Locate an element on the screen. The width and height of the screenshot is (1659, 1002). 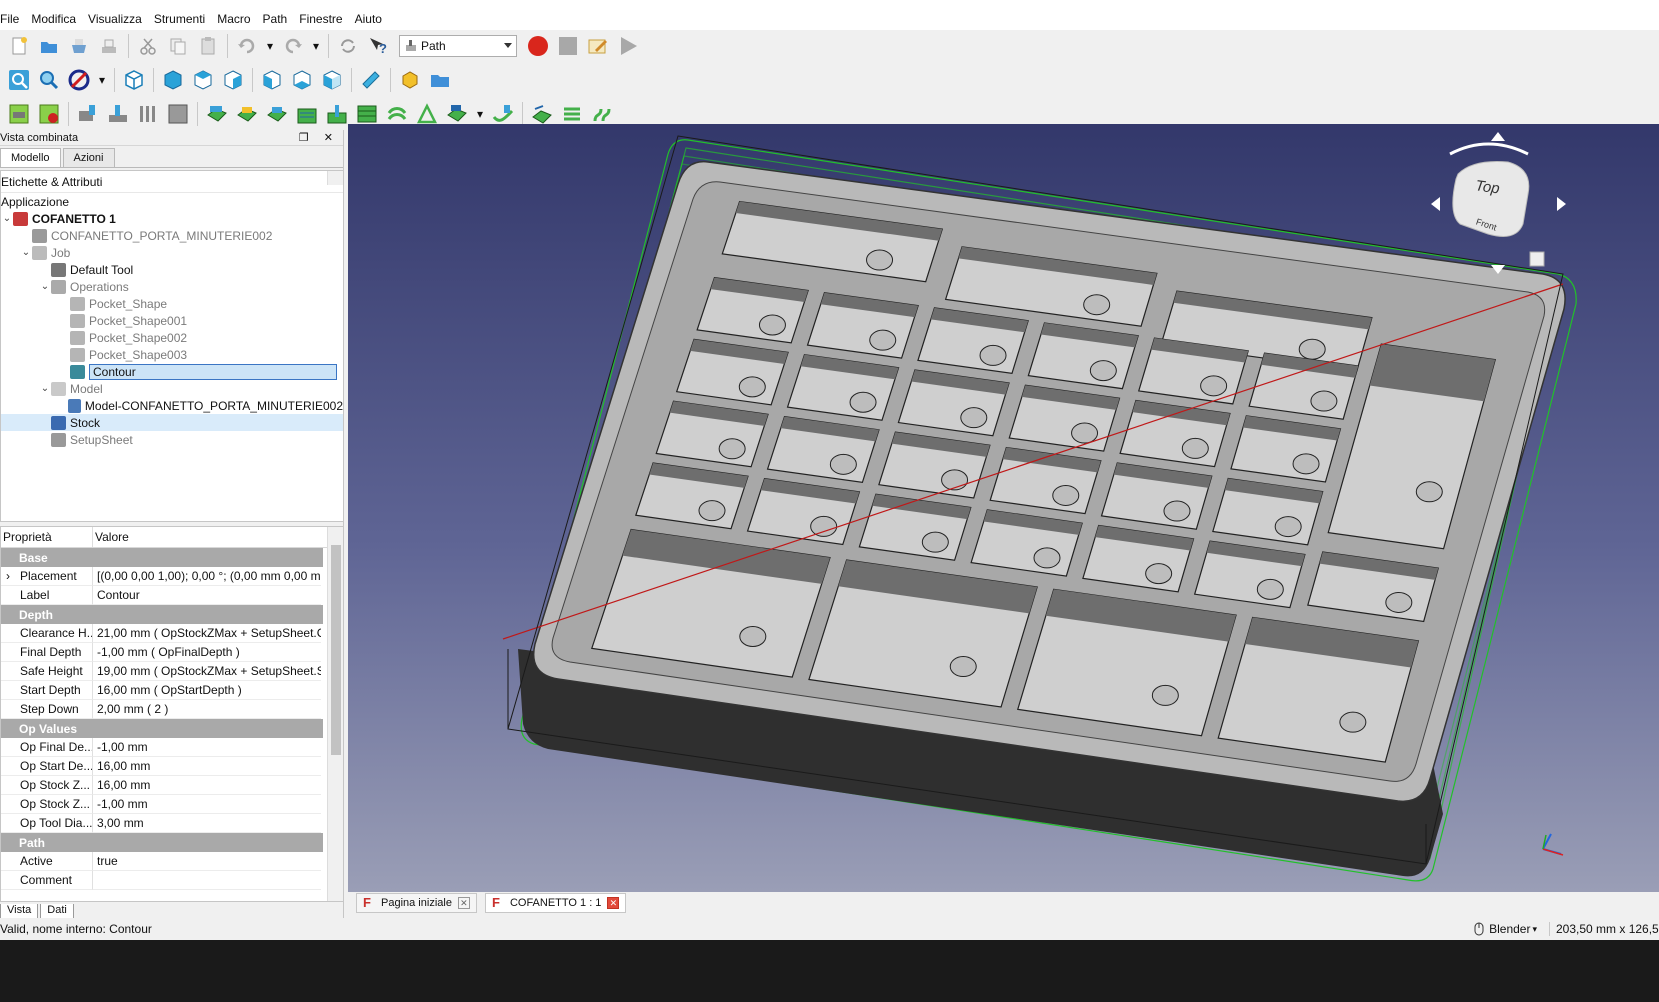
property-row: Op Final De... -1,00 mm is located at coordinates (172, 747).